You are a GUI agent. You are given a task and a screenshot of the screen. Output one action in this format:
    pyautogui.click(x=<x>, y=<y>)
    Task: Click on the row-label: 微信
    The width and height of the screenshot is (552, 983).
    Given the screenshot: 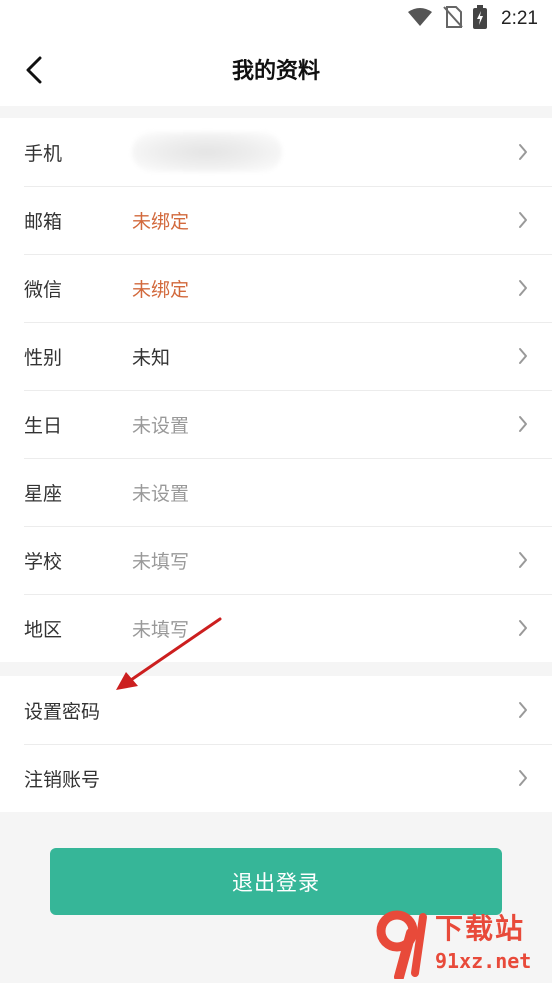 What is the action you would take?
    pyautogui.click(x=43, y=289)
    